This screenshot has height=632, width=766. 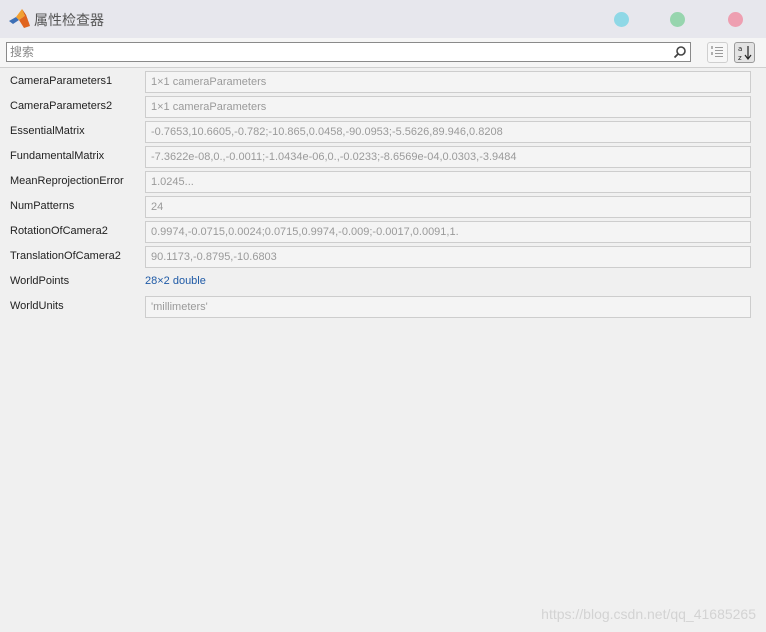 I want to click on svg-text: z, so click(x=740, y=58).